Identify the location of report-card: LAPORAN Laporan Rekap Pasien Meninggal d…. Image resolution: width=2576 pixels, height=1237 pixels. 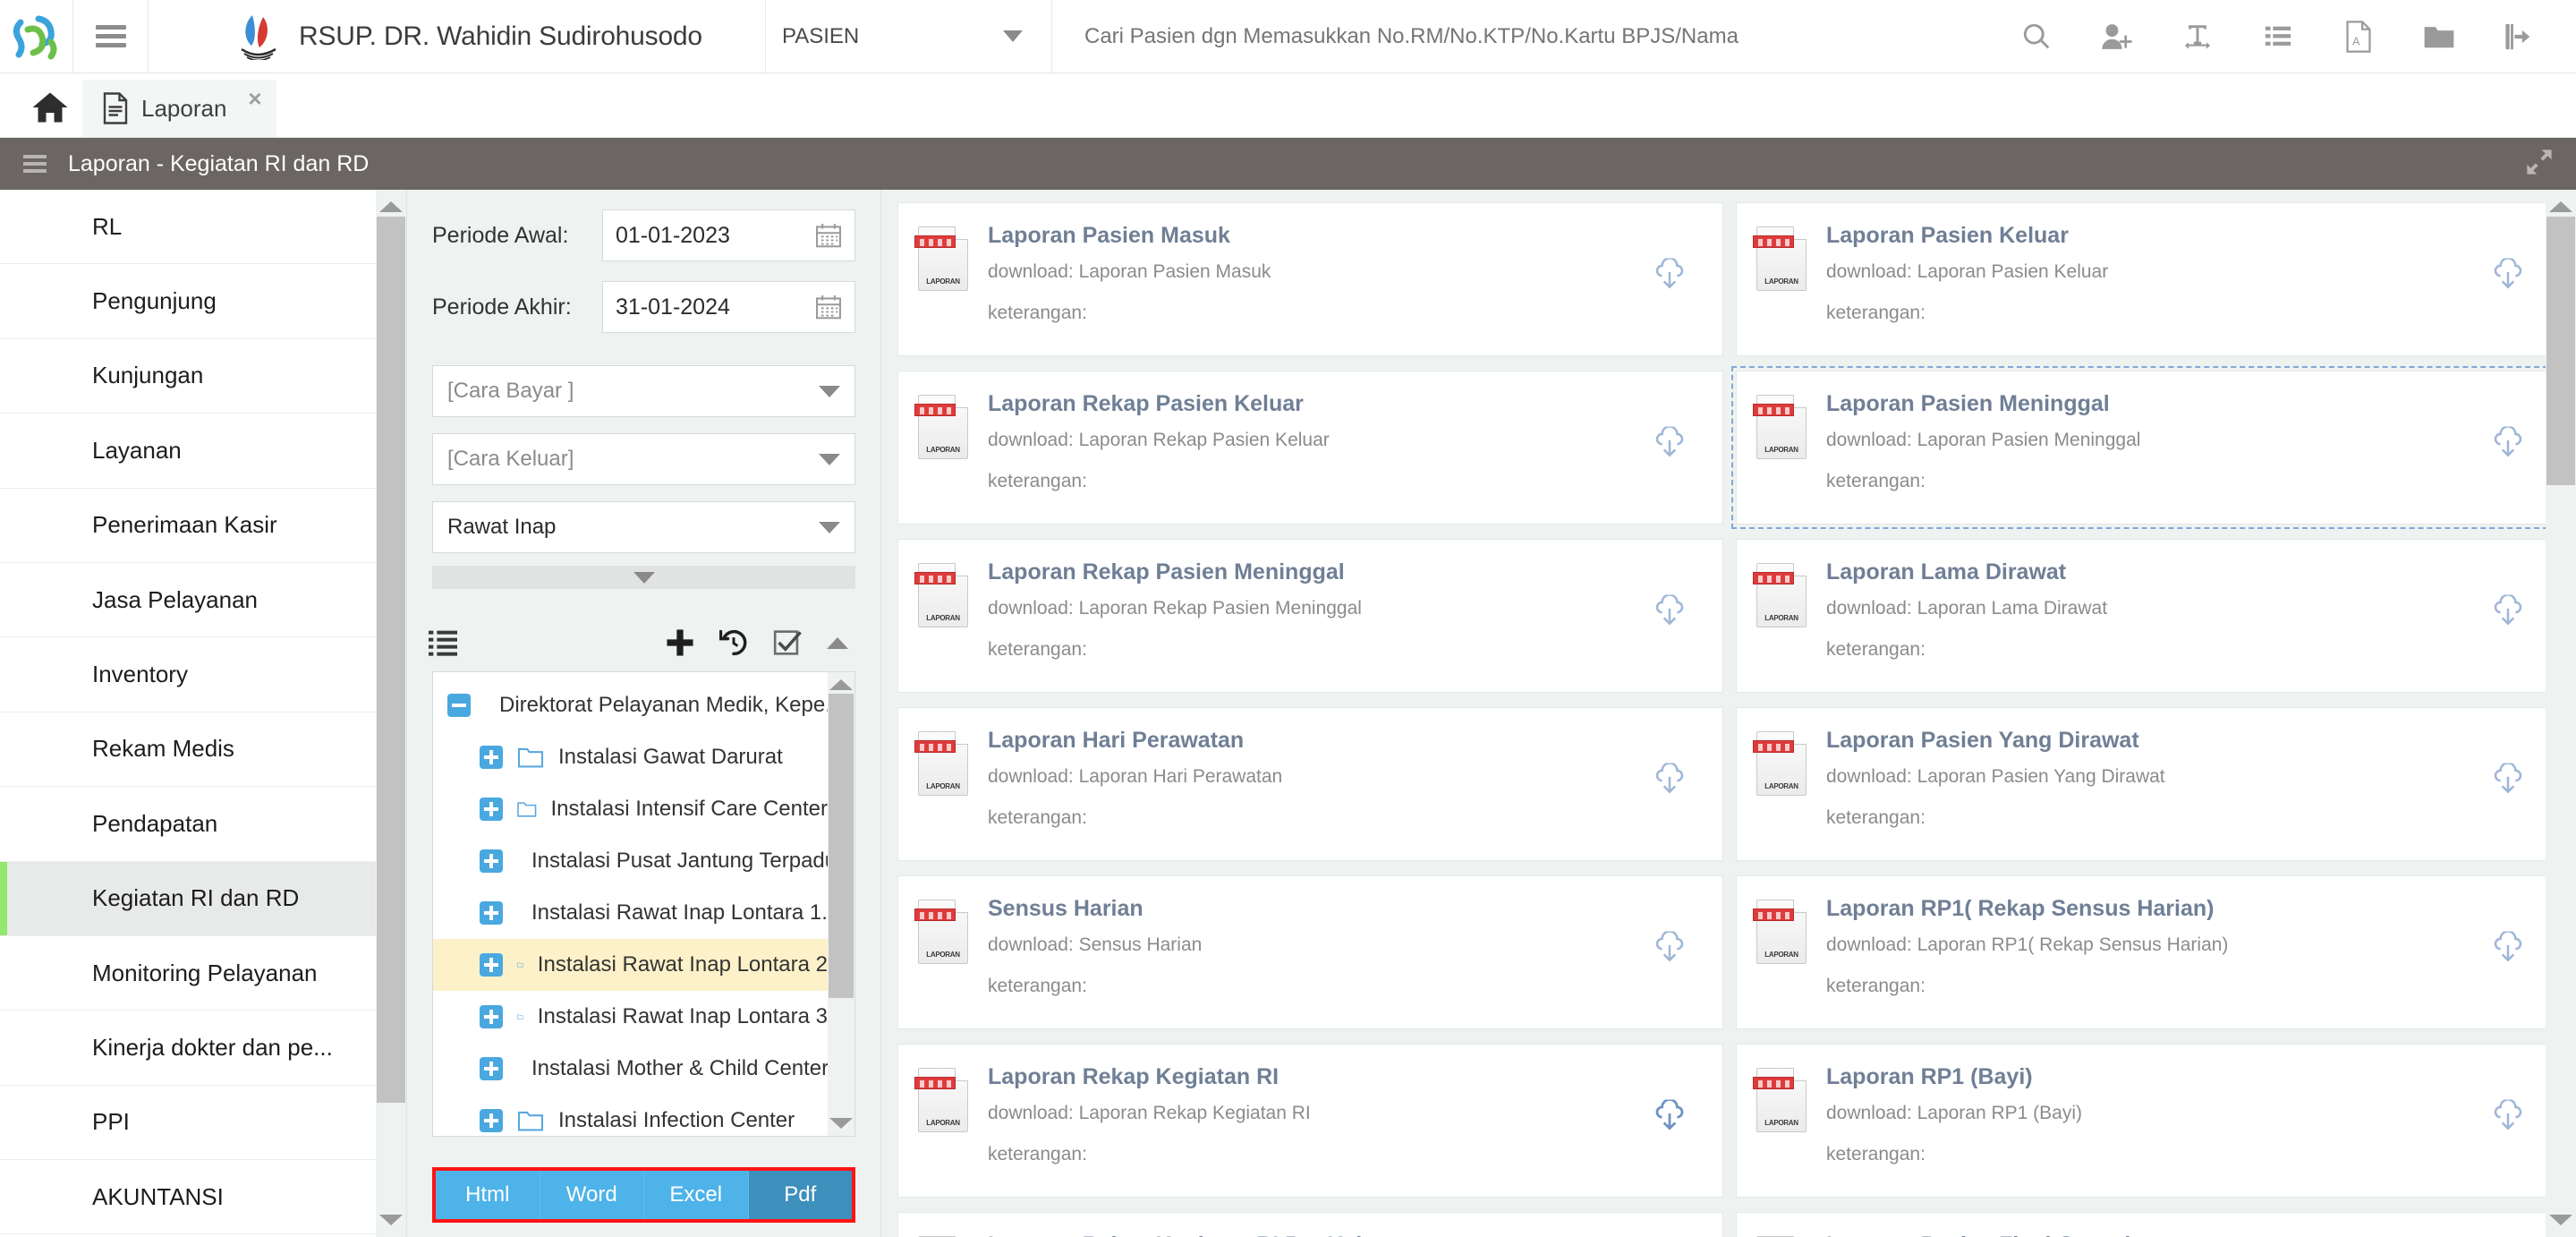
(1310, 616).